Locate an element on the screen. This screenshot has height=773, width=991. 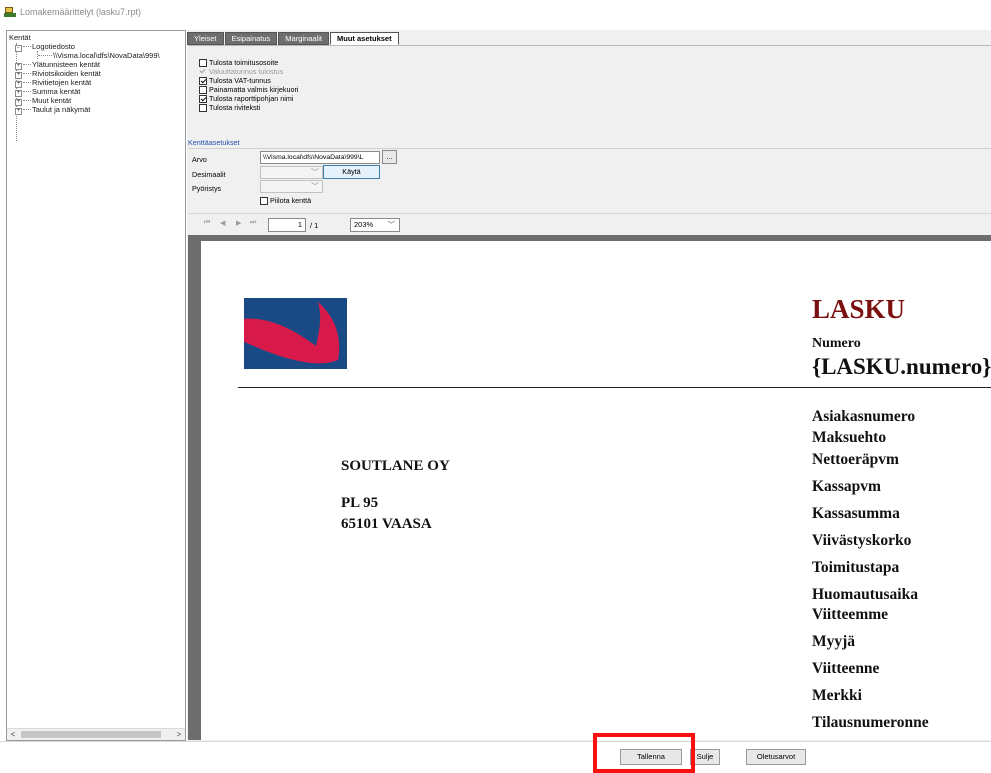
recipient-address-line1: PL 95 is located at coordinates (360, 503).